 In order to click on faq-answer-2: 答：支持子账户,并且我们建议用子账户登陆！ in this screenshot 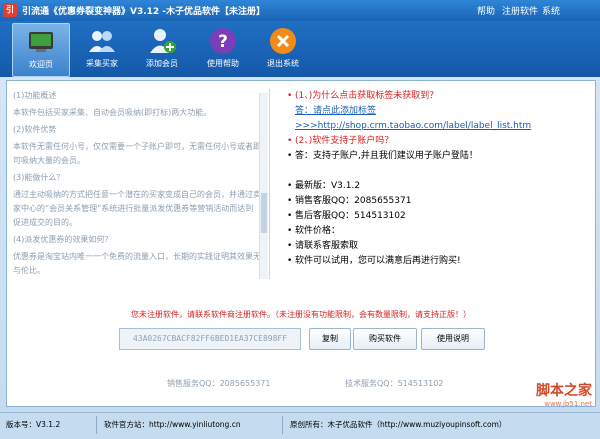, I will do `click(437, 156)`.